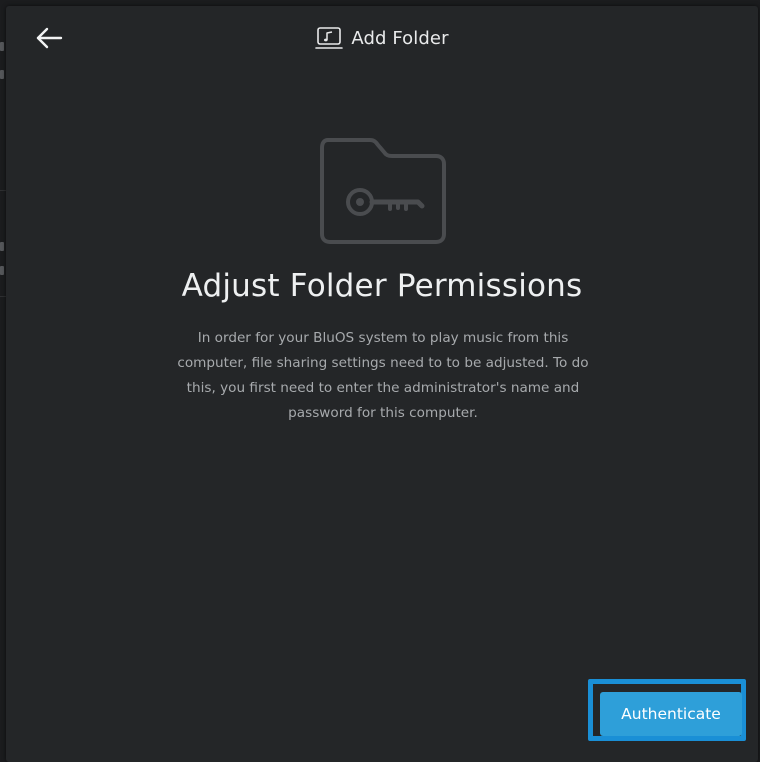  I want to click on folder-key-icon, so click(383, 191).